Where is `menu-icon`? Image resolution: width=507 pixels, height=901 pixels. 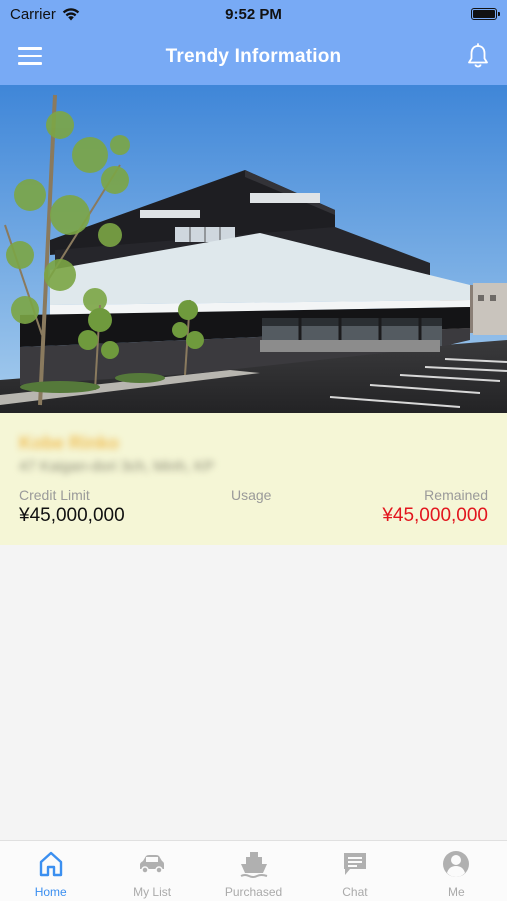 menu-icon is located at coordinates (30, 56).